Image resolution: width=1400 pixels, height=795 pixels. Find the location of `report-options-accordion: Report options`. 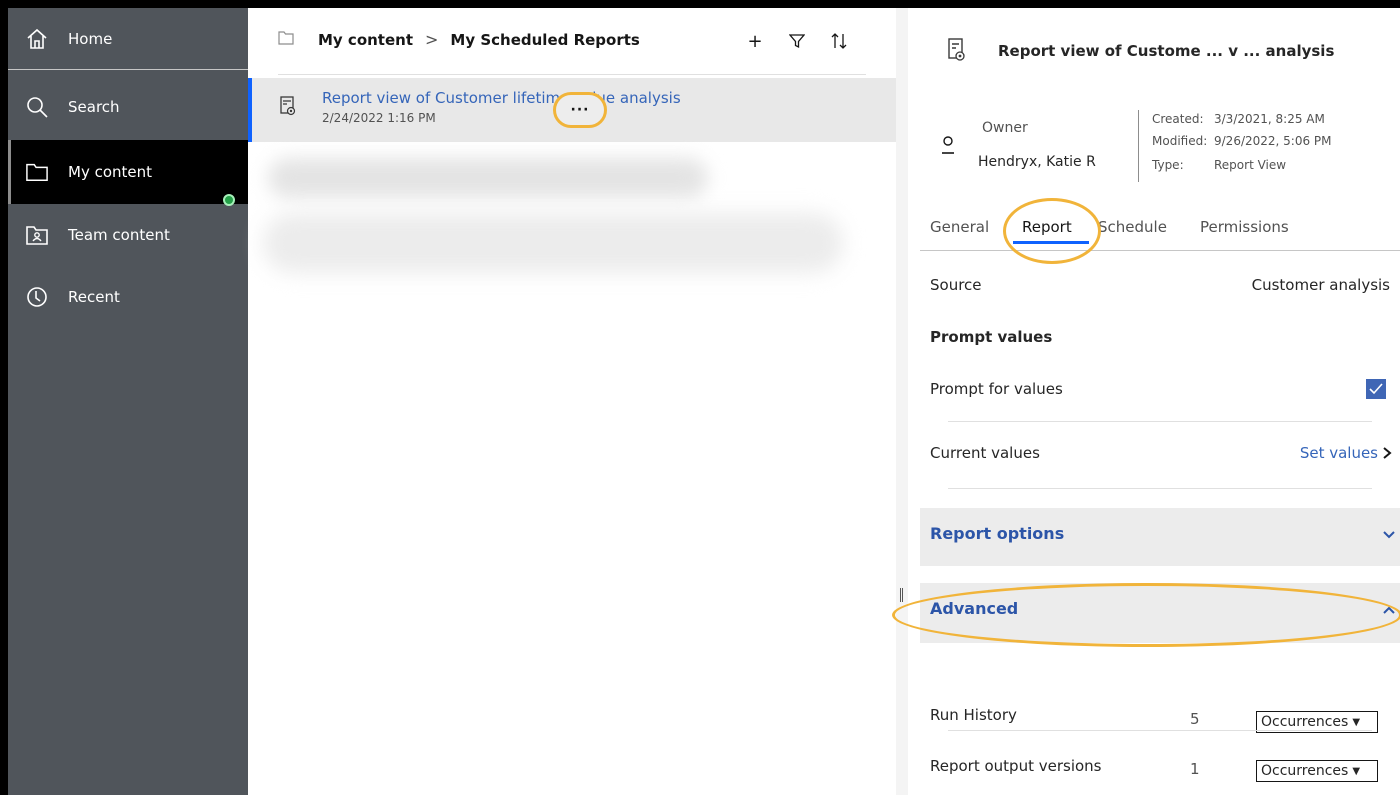

report-options-accordion: Report options is located at coordinates (1160, 537).